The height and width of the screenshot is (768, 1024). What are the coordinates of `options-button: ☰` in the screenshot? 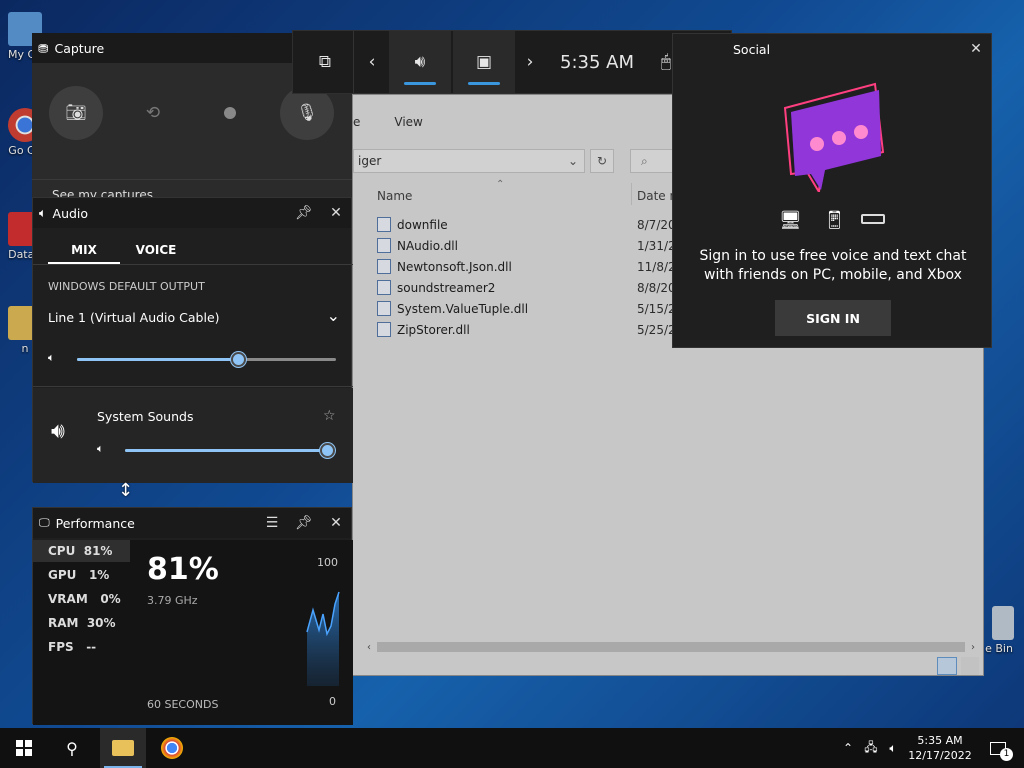 It's located at (272, 523).